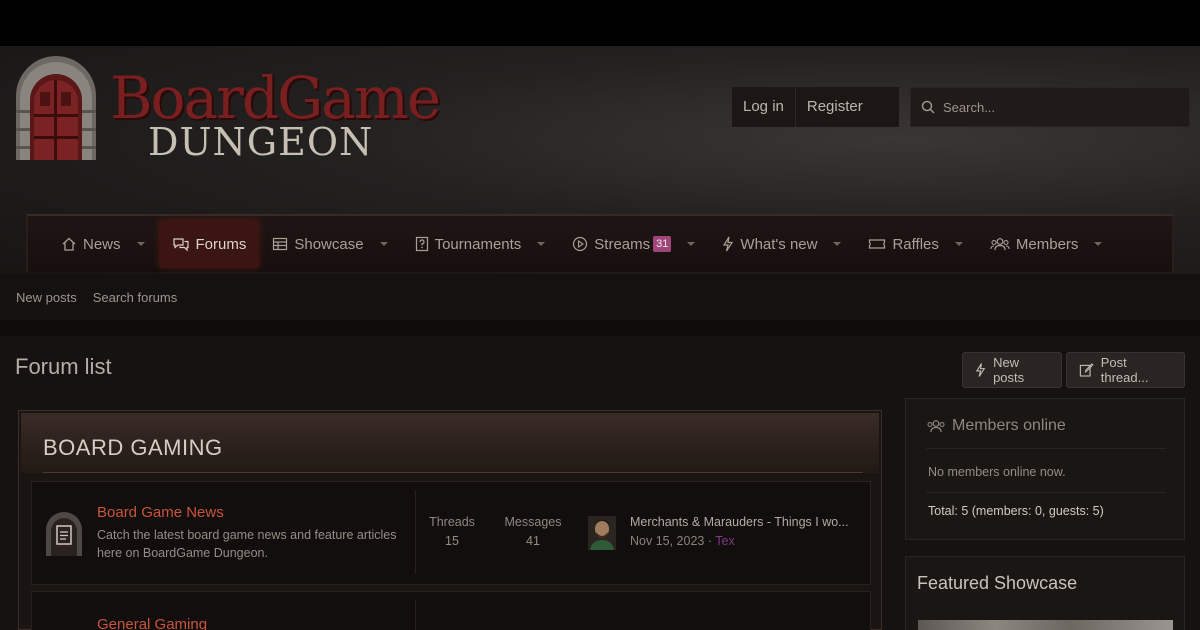  What do you see at coordinates (1045, 625) in the screenshot?
I see `featured-showcase-thumbnail` at bounding box center [1045, 625].